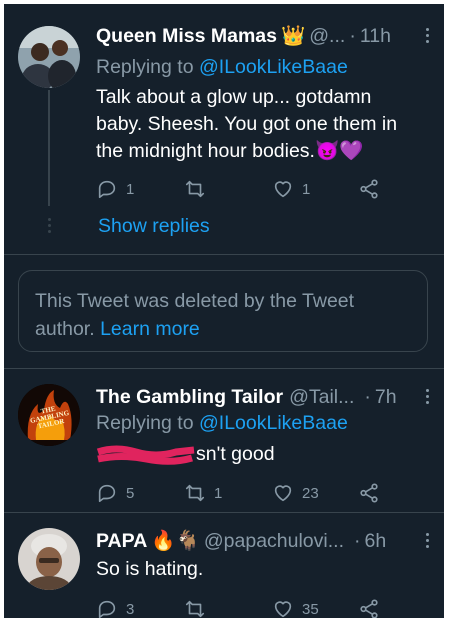  What do you see at coordinates (246, 607) in the screenshot?
I see `tweet-actions: 3 35` at bounding box center [246, 607].